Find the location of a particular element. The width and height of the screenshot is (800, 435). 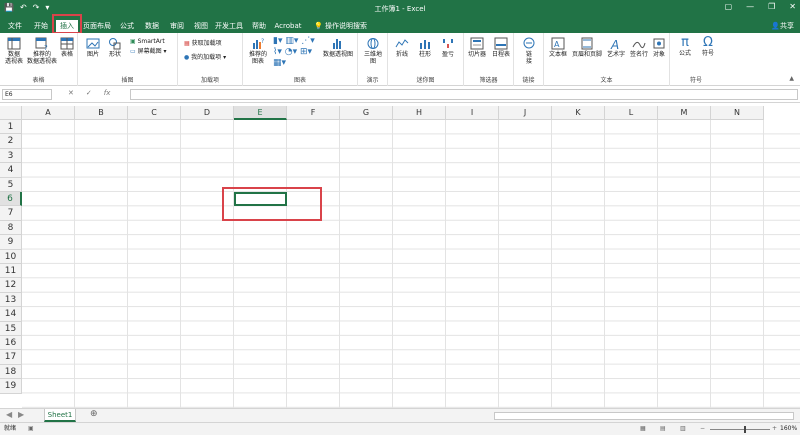

column-header-k: K is located at coordinates (578, 113).